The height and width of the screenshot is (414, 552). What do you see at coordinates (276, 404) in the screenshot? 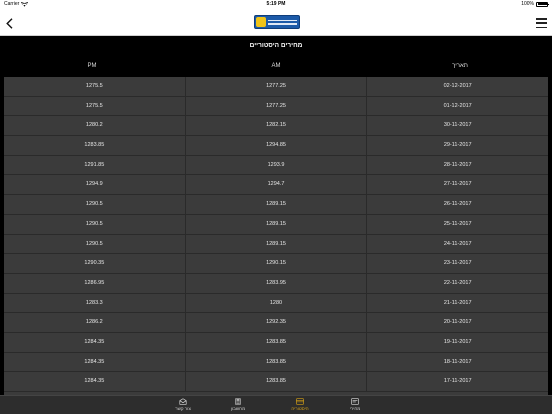
I see `tab-bar: צור קשר מחשבון היסטוריה מחירי` at bounding box center [276, 404].